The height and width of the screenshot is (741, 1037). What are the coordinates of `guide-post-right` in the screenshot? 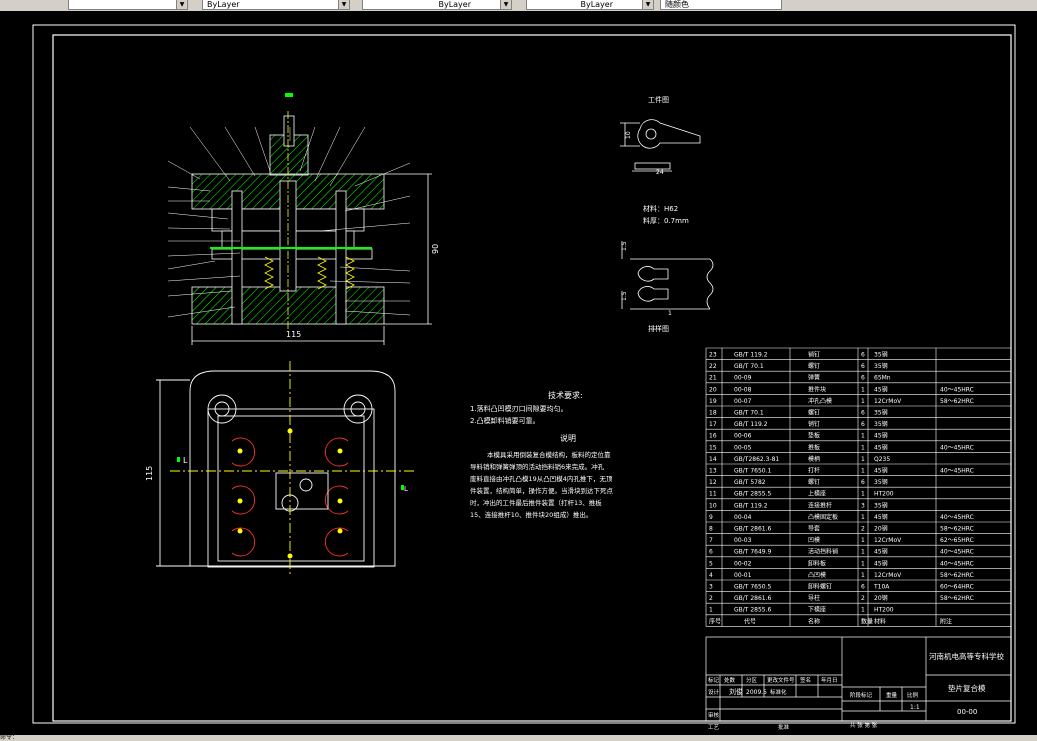 It's located at (341, 257).